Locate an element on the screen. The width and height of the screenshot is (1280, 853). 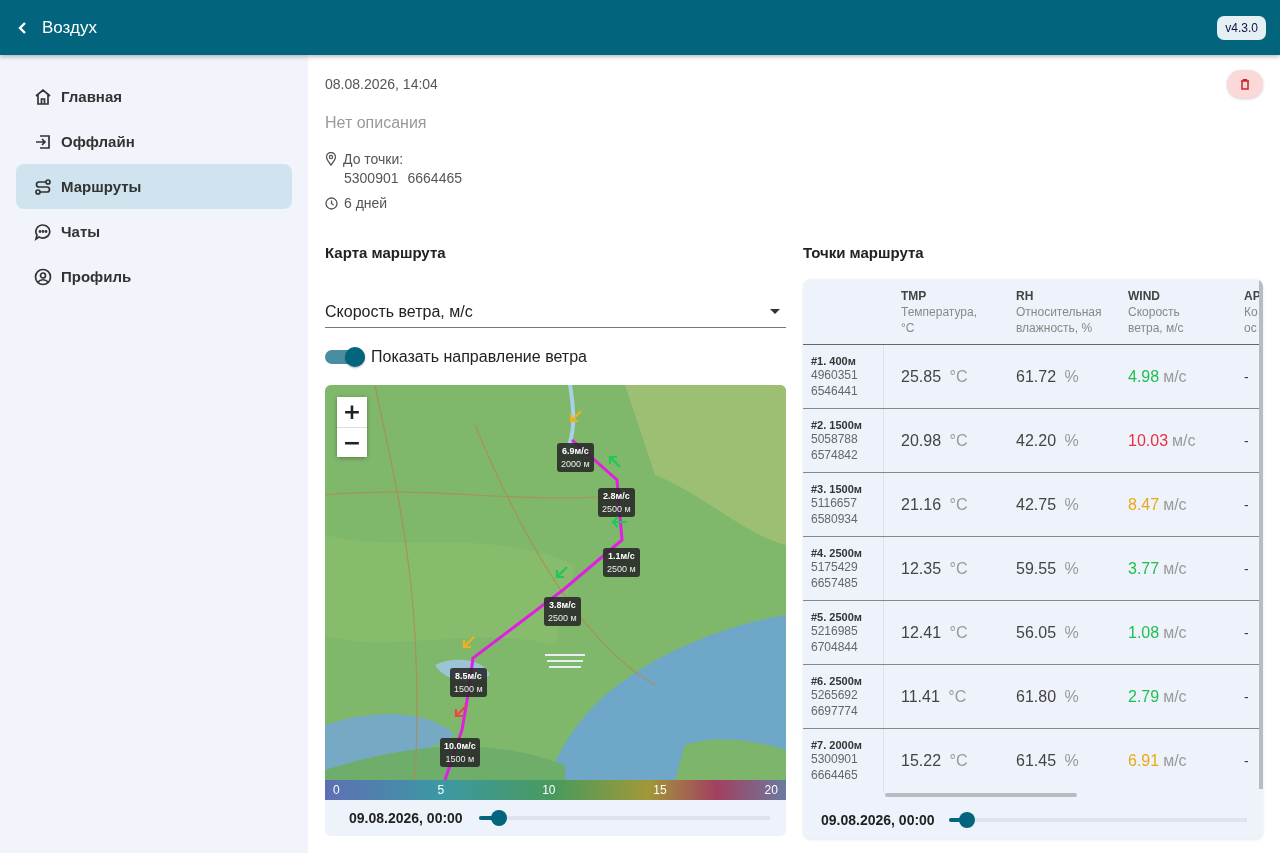
table-cell-text: 25.85 °C is located at coordinates (934, 376).